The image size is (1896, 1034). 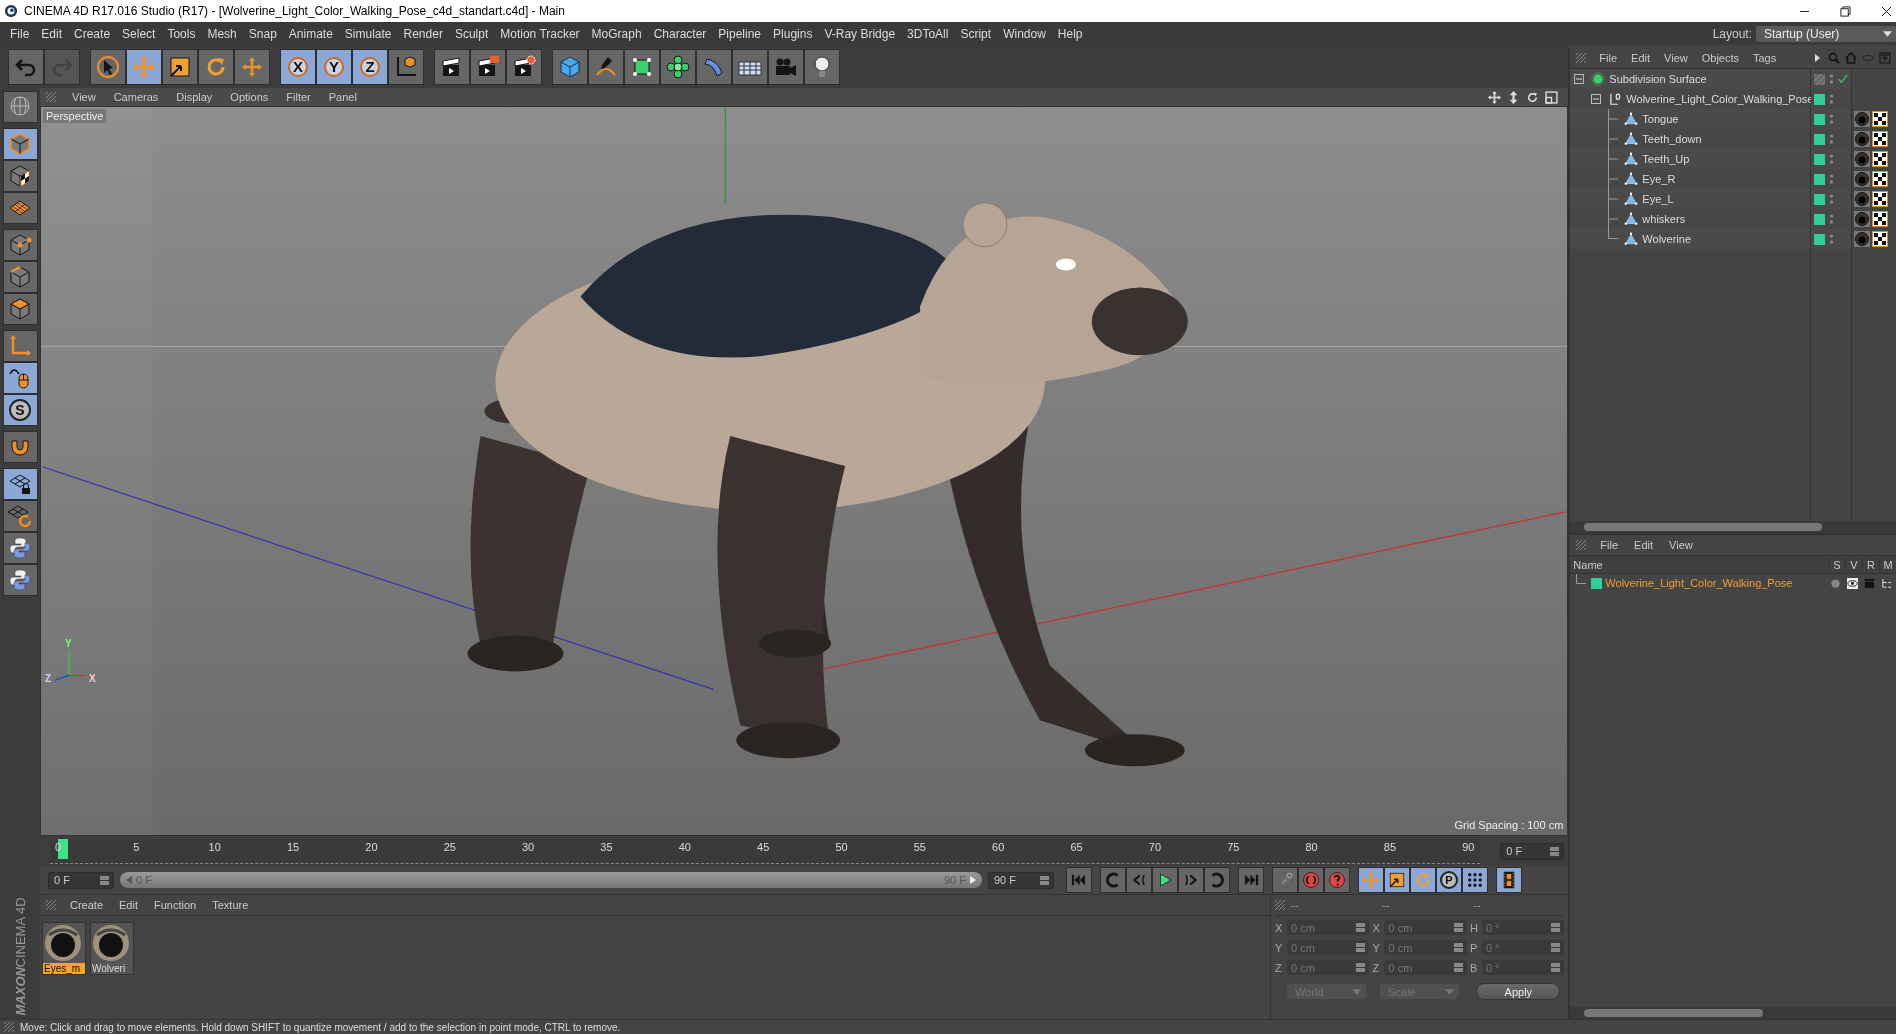 I want to click on axis-lock-button: Y, so click(x=334, y=66).